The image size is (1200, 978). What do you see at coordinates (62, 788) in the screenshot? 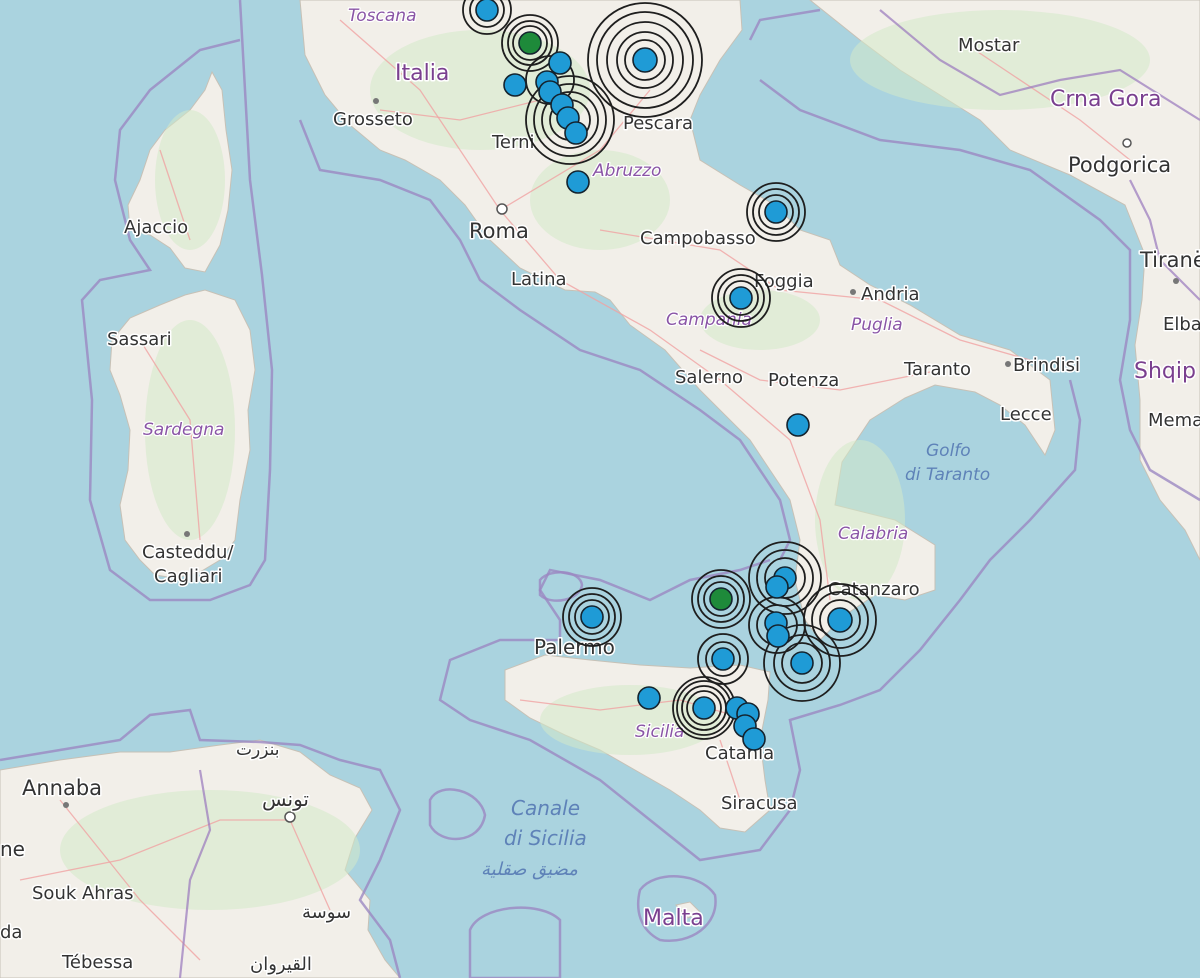
I see `label-annaba: Annaba` at bounding box center [62, 788].